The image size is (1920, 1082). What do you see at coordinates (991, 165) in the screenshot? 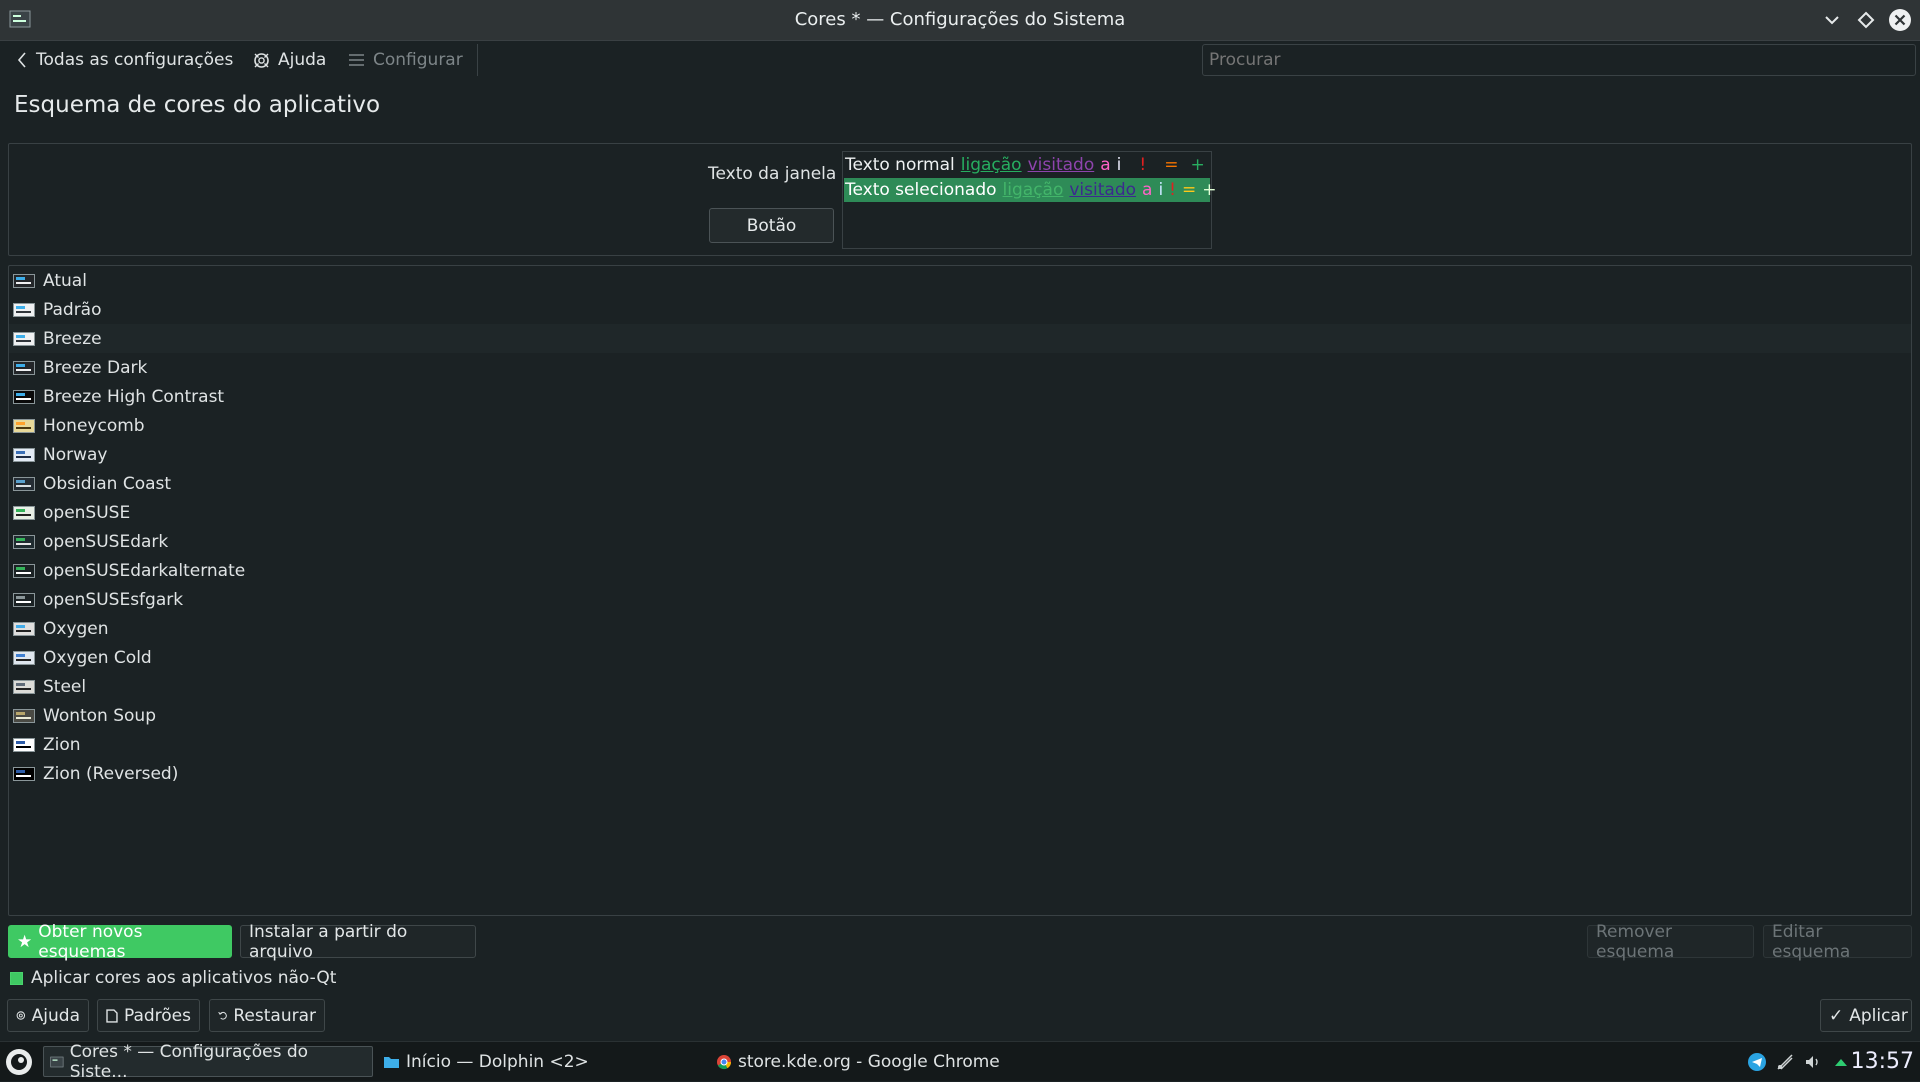
I see `normal-link: ligação` at bounding box center [991, 165].